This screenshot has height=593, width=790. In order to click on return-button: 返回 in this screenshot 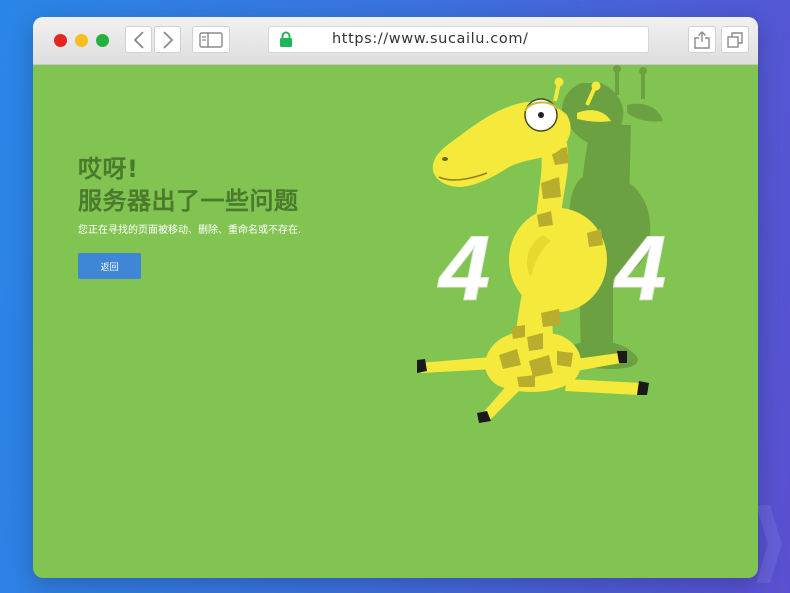, I will do `click(109, 266)`.